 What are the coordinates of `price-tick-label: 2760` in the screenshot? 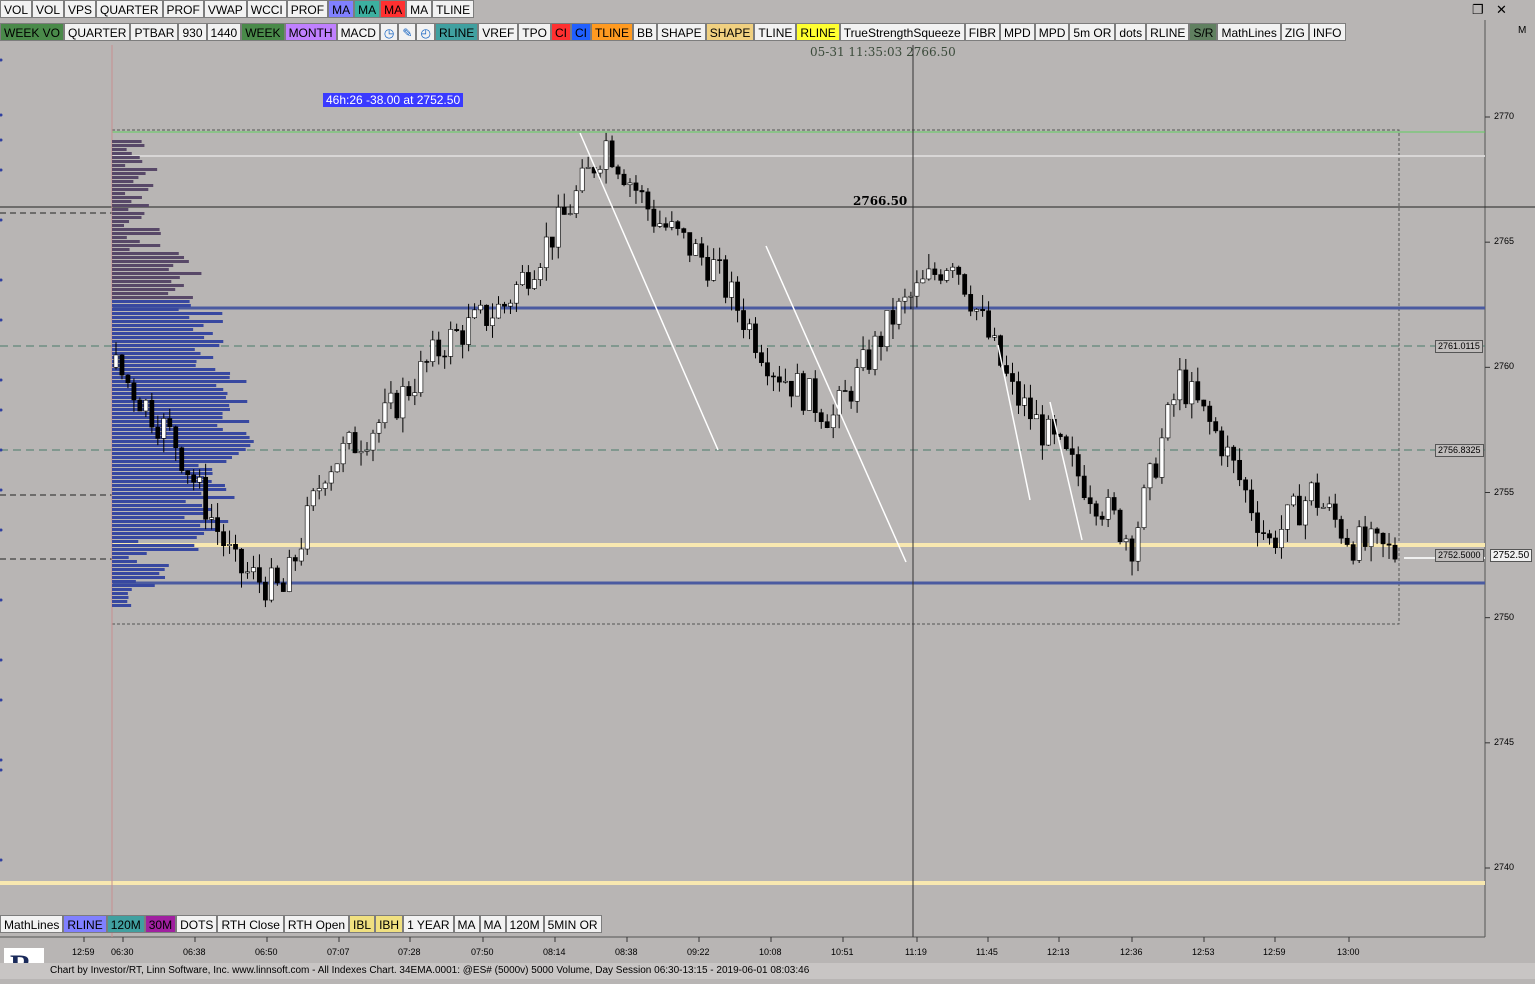 It's located at (1504, 366).